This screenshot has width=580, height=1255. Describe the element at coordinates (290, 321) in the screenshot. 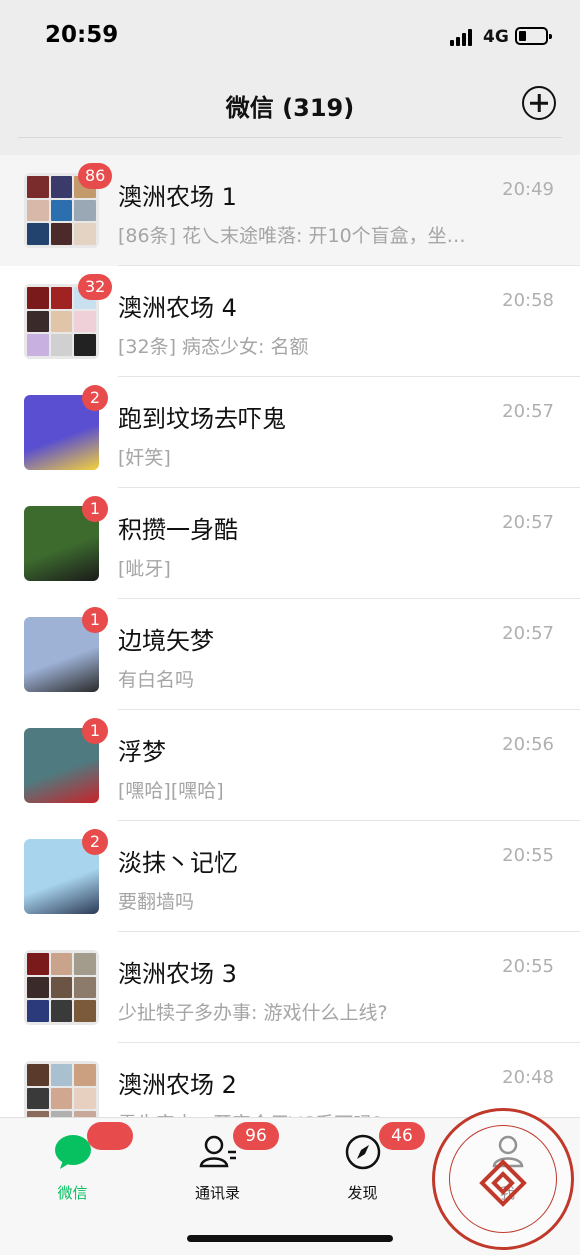

I see `chat-row: 32 澳洲农场 4 20:58 [32条] 病态少女: 名额` at that location.